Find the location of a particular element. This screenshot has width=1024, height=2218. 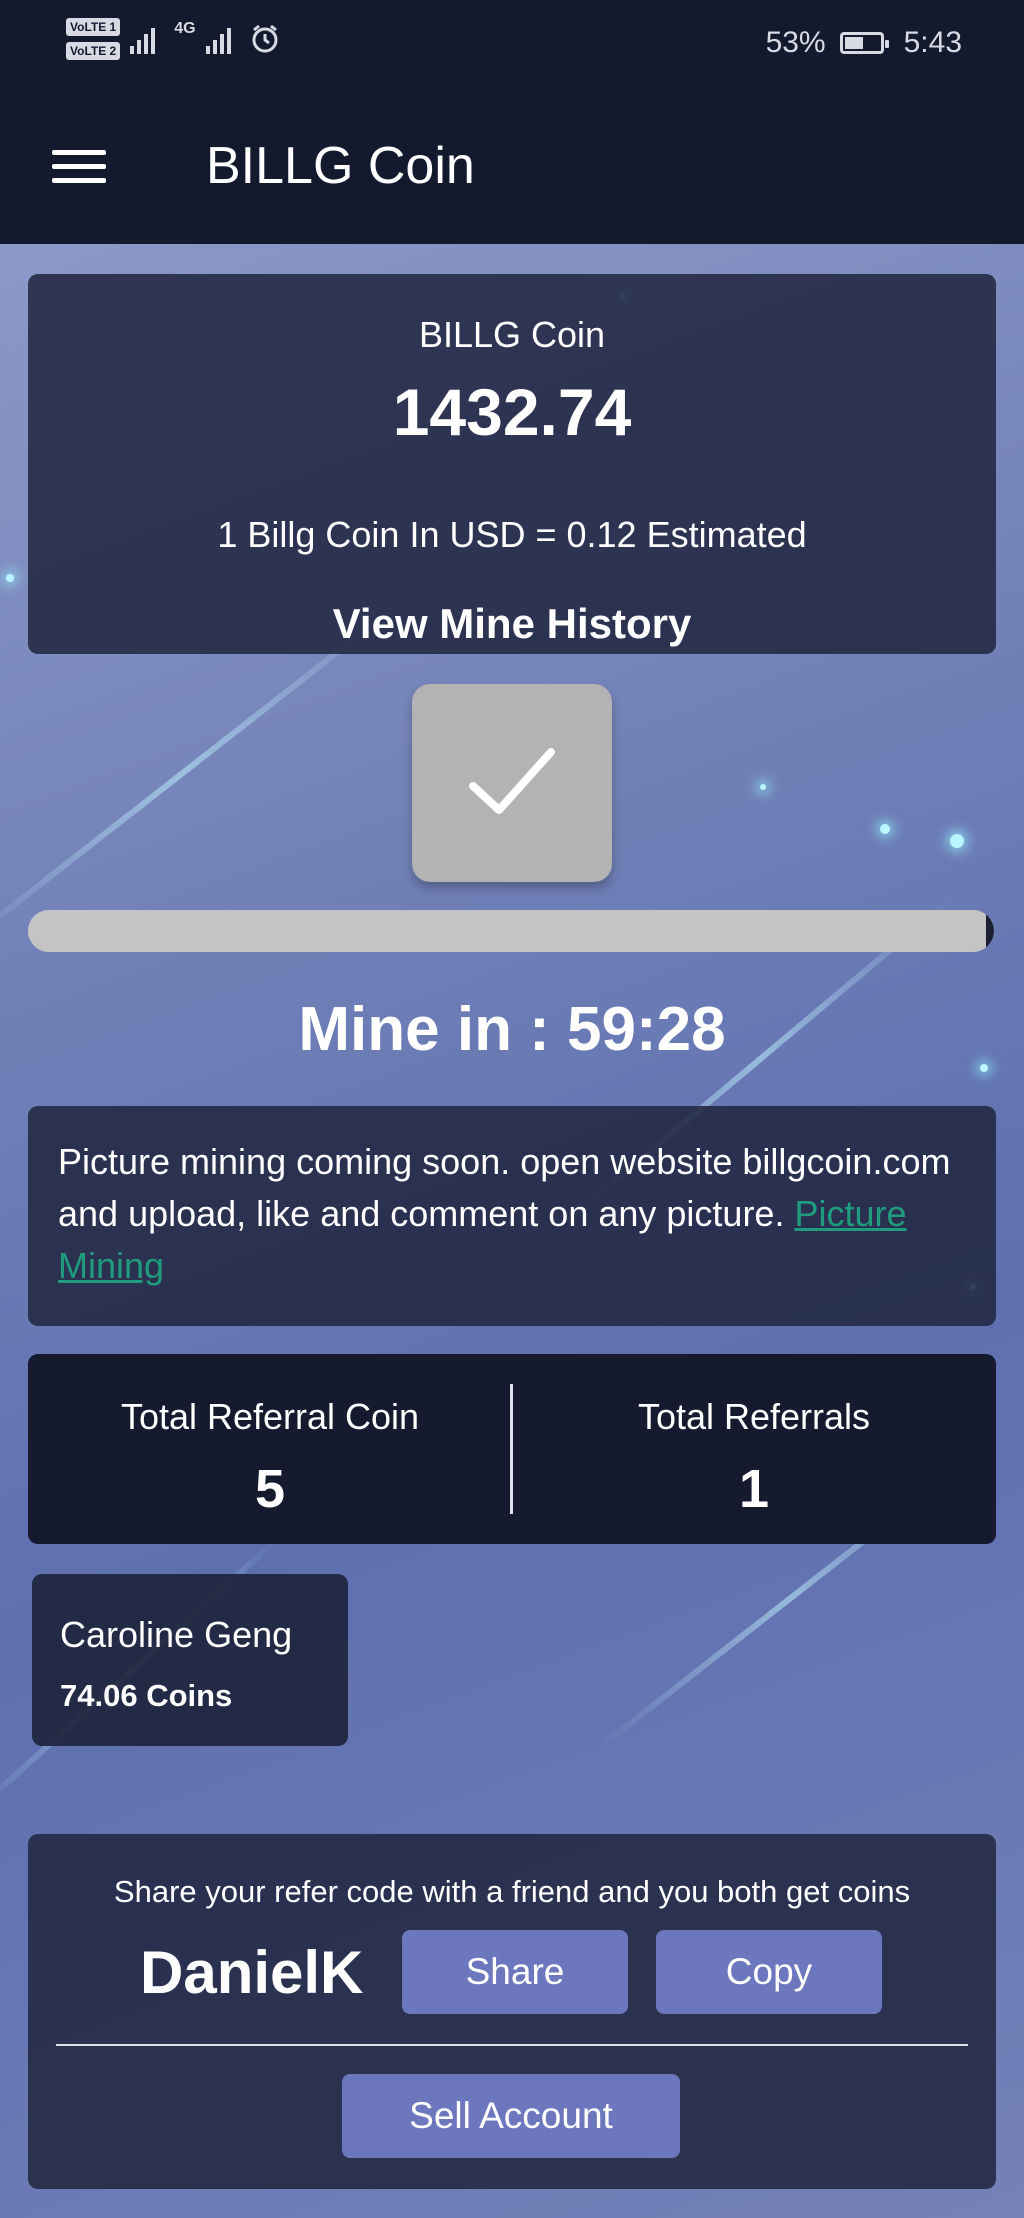

mine-button is located at coordinates (512, 783).